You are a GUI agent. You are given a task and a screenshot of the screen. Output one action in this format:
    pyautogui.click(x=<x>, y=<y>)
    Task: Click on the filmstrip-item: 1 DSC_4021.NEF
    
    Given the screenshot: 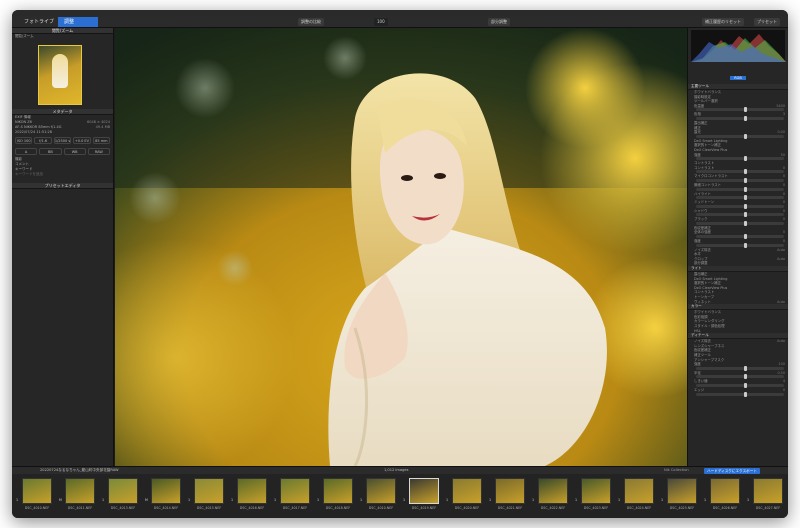 What is the action you would take?
    pyautogui.click(x=510, y=495)
    